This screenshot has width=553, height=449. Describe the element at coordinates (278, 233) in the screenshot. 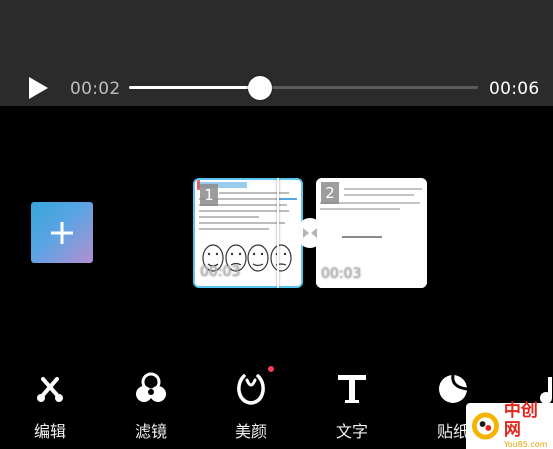

I see `playhead` at that location.